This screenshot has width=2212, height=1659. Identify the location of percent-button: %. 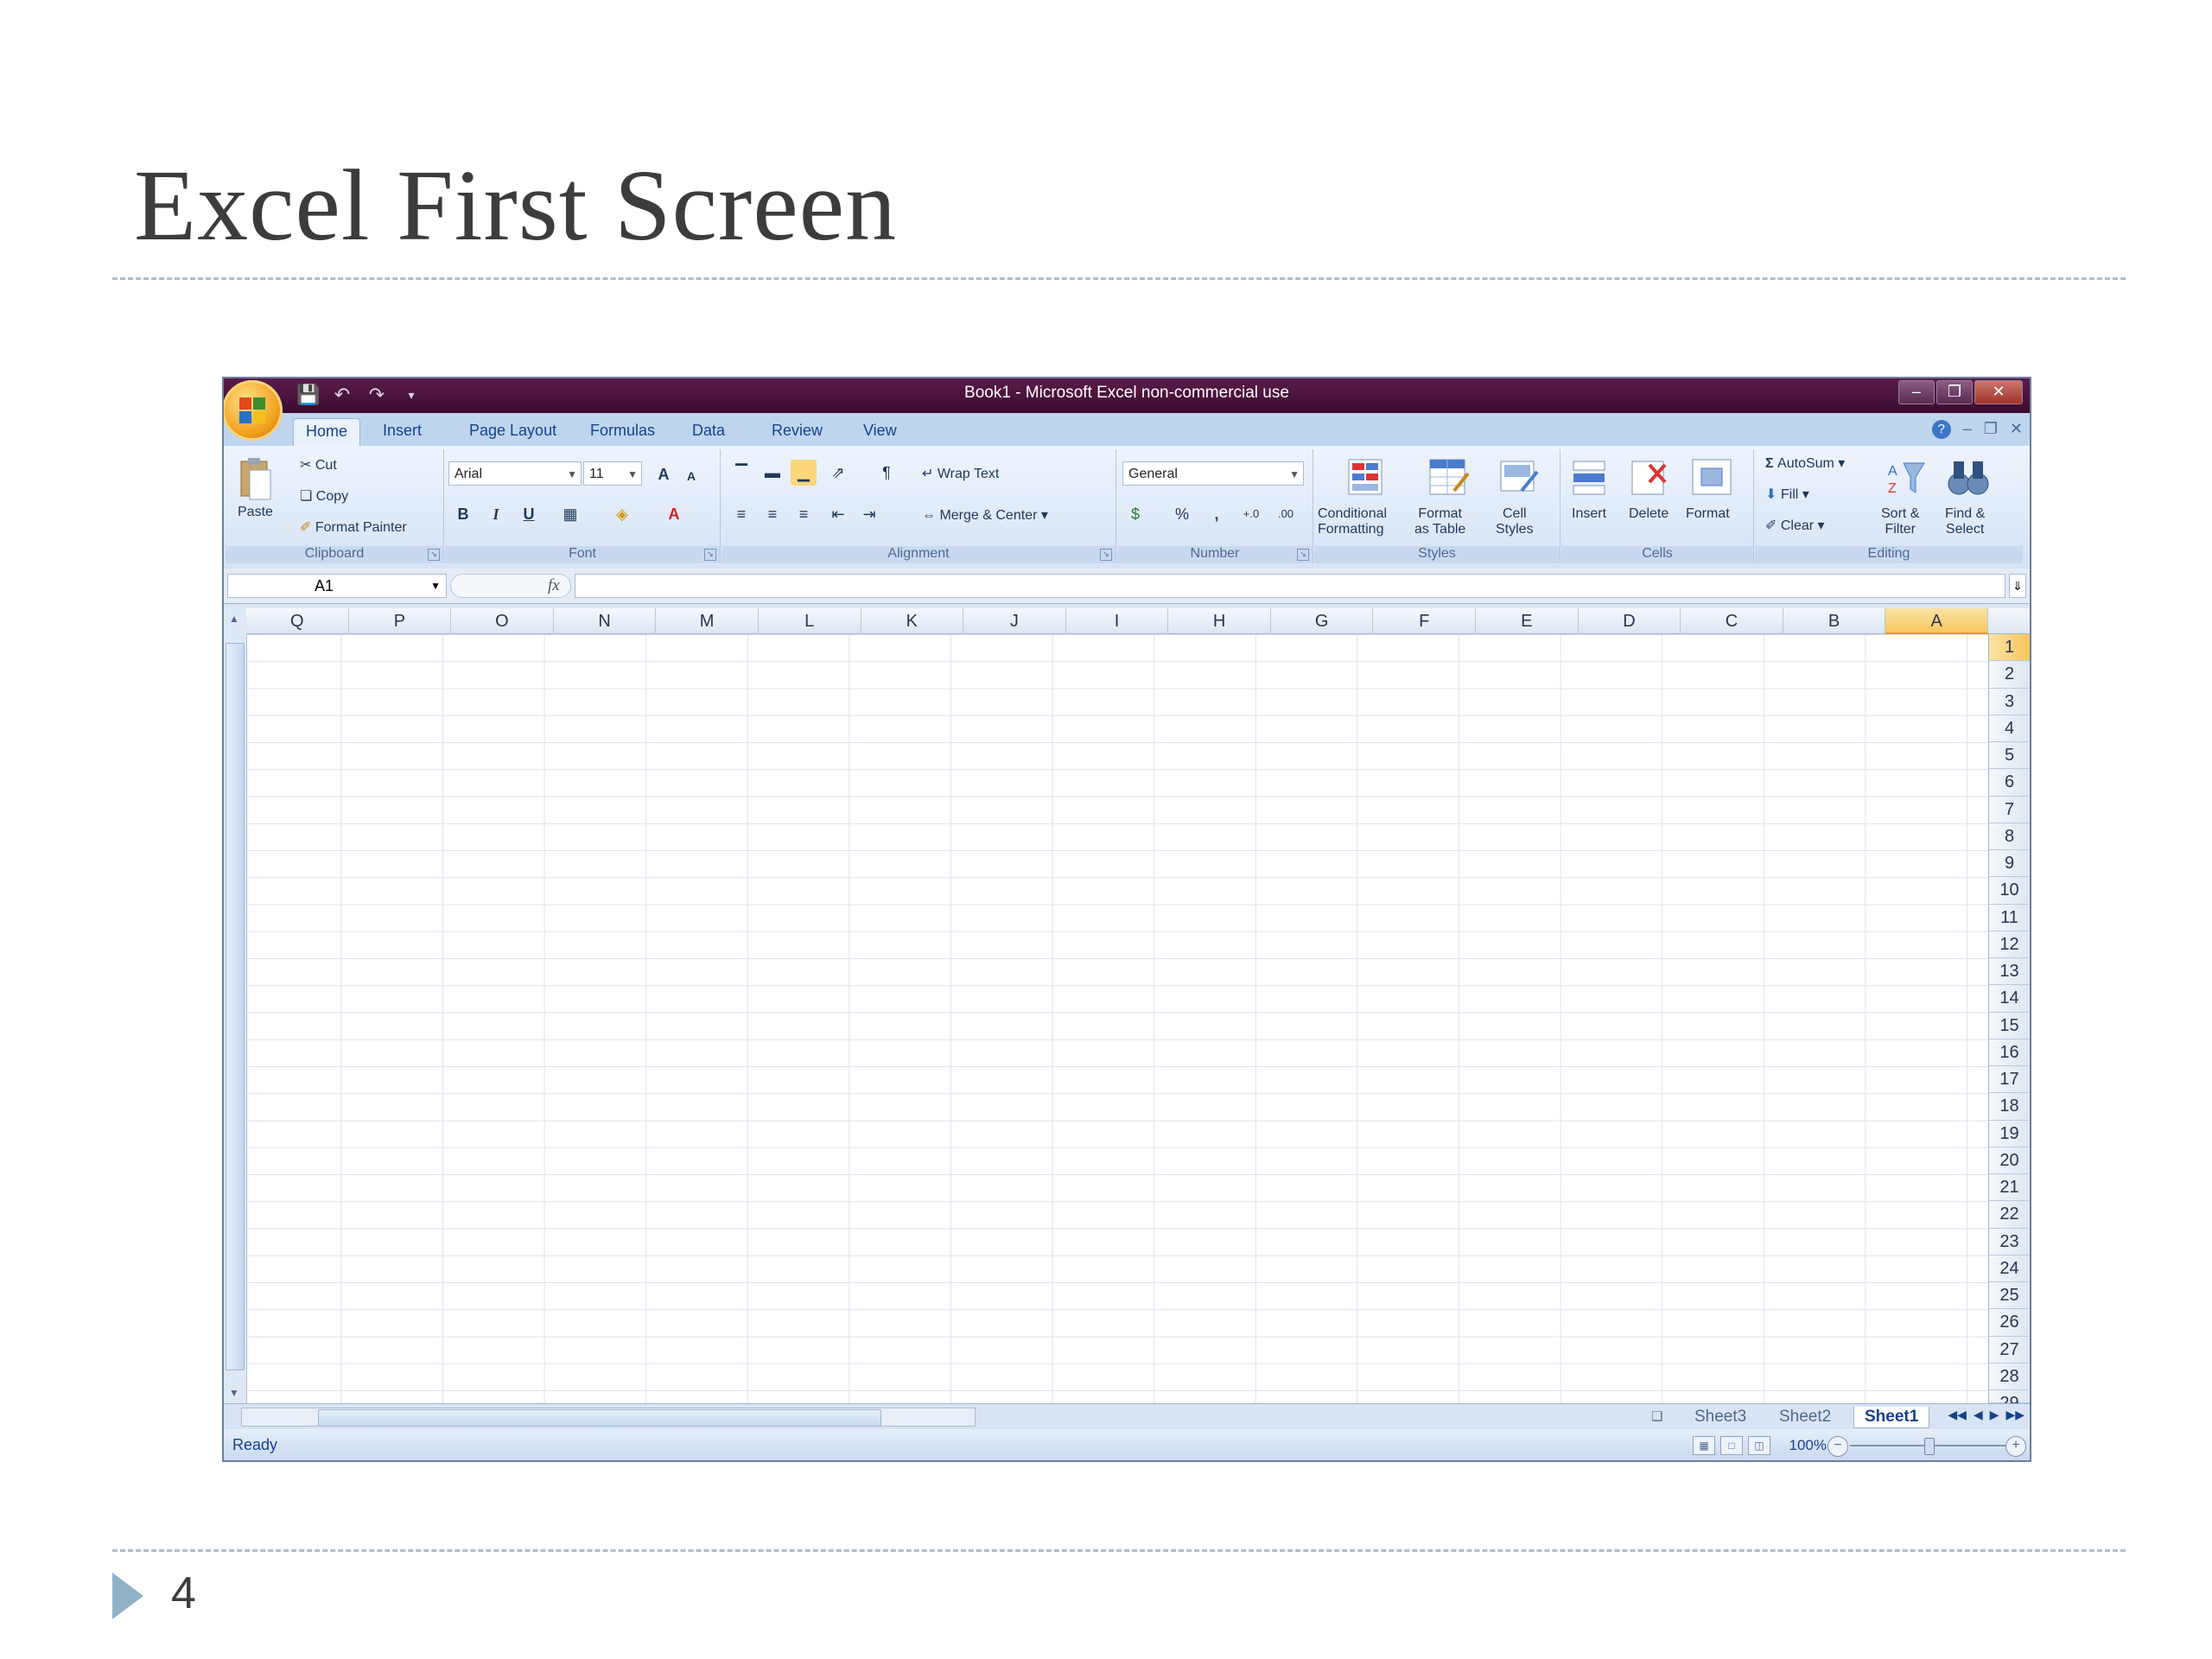
(1182, 514).